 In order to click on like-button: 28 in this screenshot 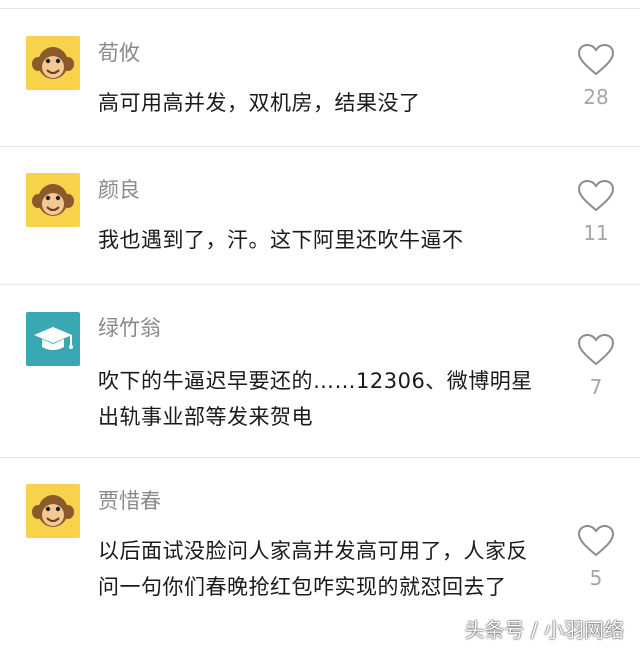, I will do `click(596, 76)`.